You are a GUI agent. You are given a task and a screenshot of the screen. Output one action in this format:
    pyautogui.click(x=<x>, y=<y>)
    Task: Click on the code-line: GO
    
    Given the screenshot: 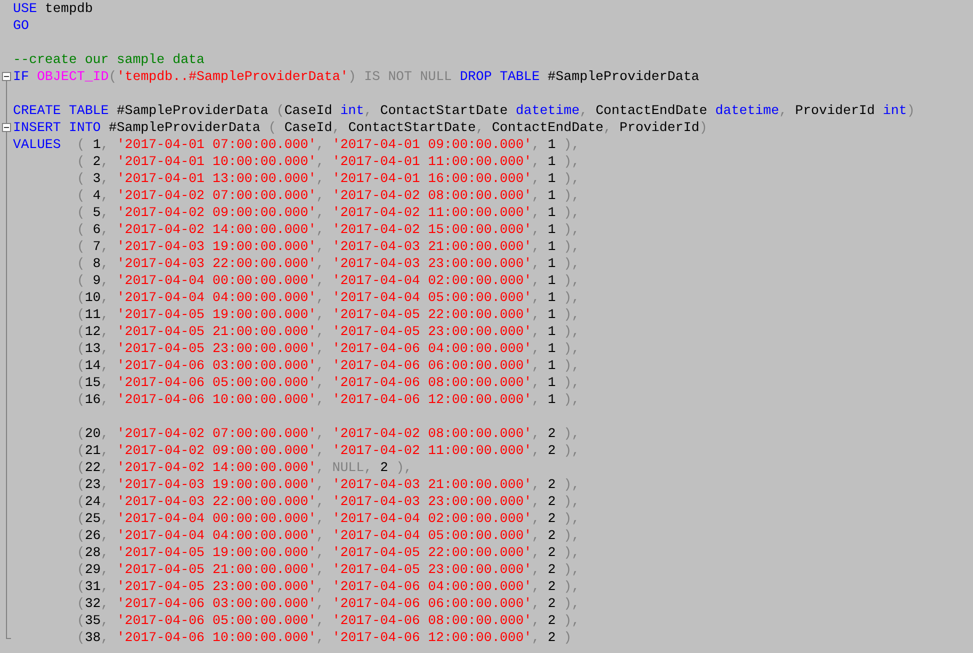 What is the action you would take?
    pyautogui.click(x=21, y=25)
    